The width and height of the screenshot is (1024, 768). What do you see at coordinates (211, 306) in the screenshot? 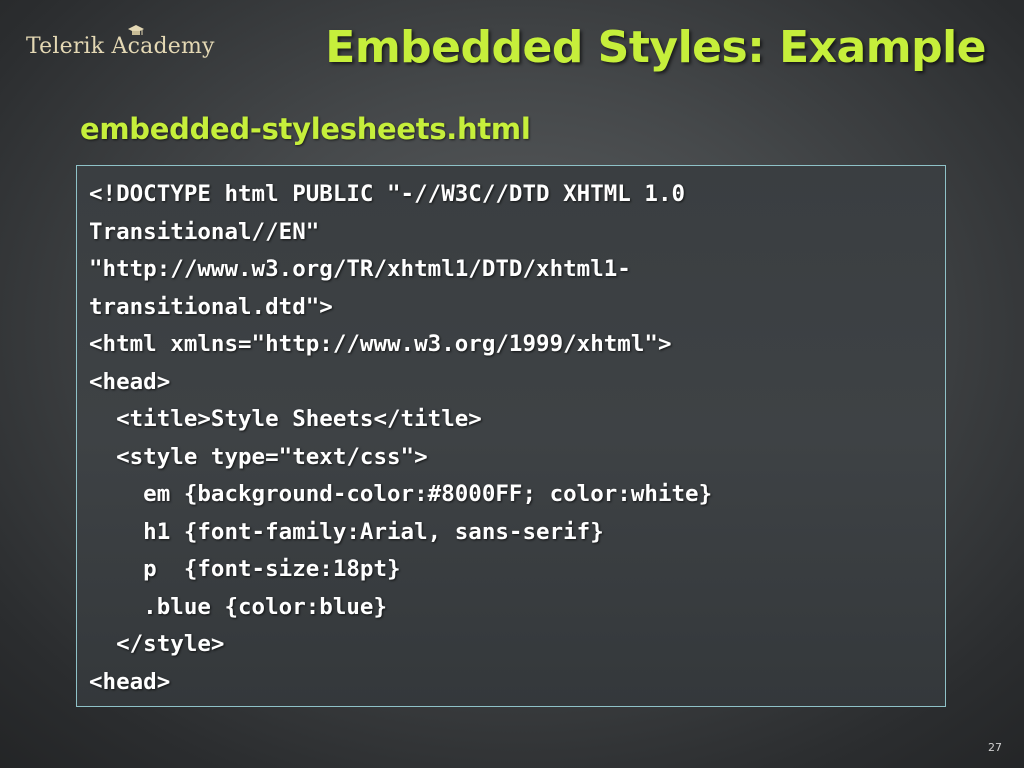
I see `code-line: transitional.dtd">` at bounding box center [211, 306].